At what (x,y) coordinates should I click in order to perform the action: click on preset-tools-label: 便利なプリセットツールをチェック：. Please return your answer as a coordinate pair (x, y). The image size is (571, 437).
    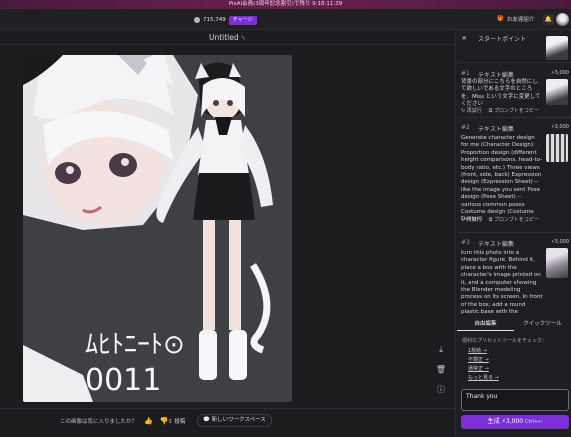
    Looking at the image, I should click on (505, 341).